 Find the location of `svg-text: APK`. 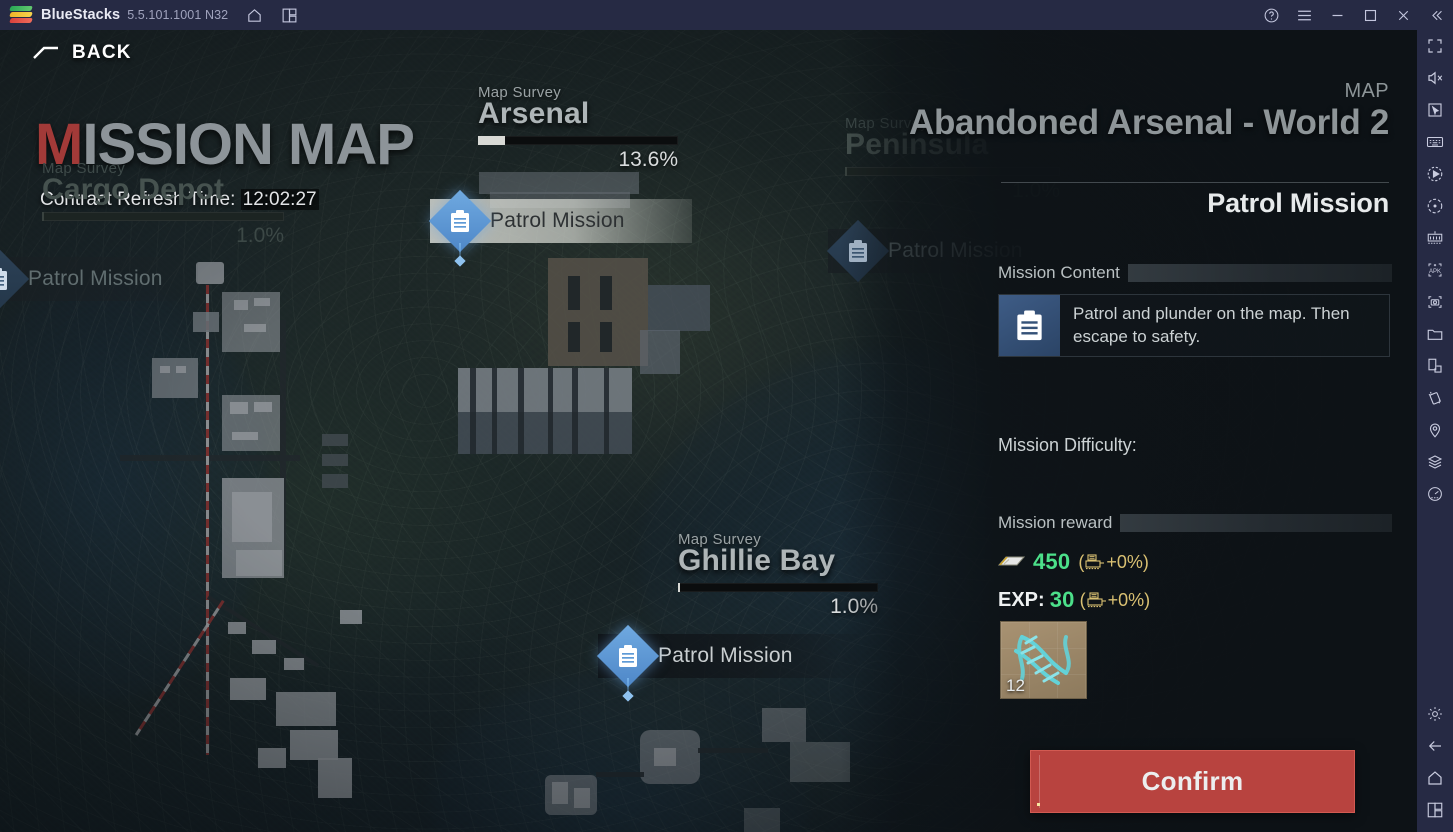

svg-text: APK is located at coordinates (1435, 272).